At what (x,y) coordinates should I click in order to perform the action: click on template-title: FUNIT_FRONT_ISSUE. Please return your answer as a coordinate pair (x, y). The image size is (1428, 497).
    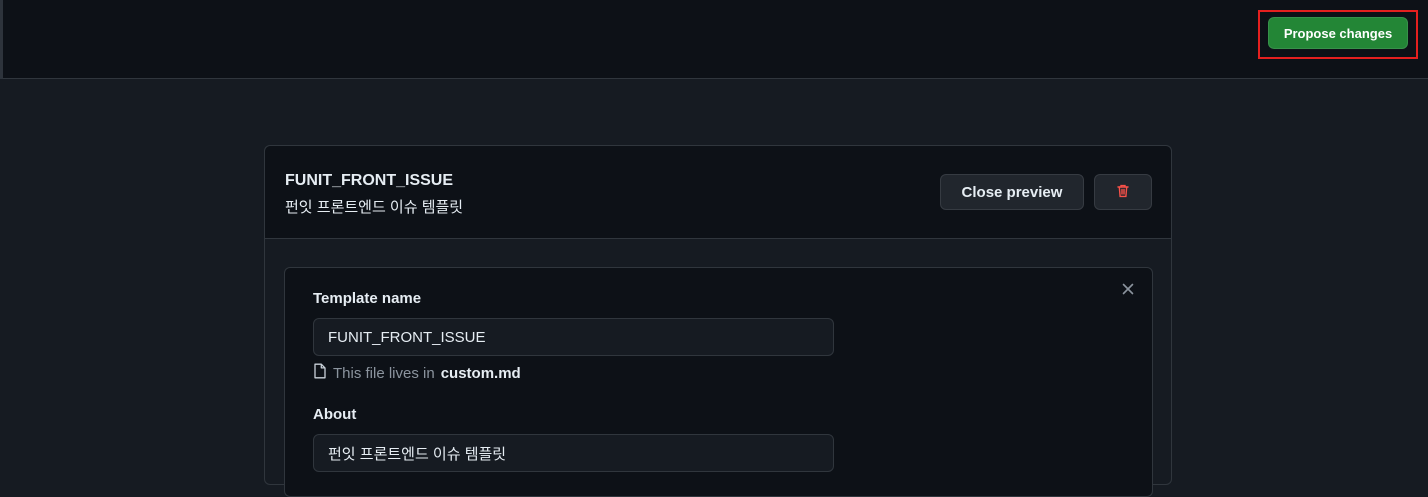
    Looking at the image, I should click on (369, 180).